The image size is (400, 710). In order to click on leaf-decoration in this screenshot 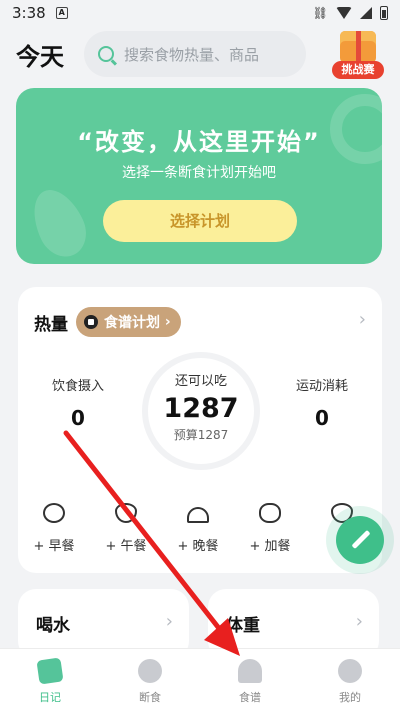, I will do `click(59, 222)`.